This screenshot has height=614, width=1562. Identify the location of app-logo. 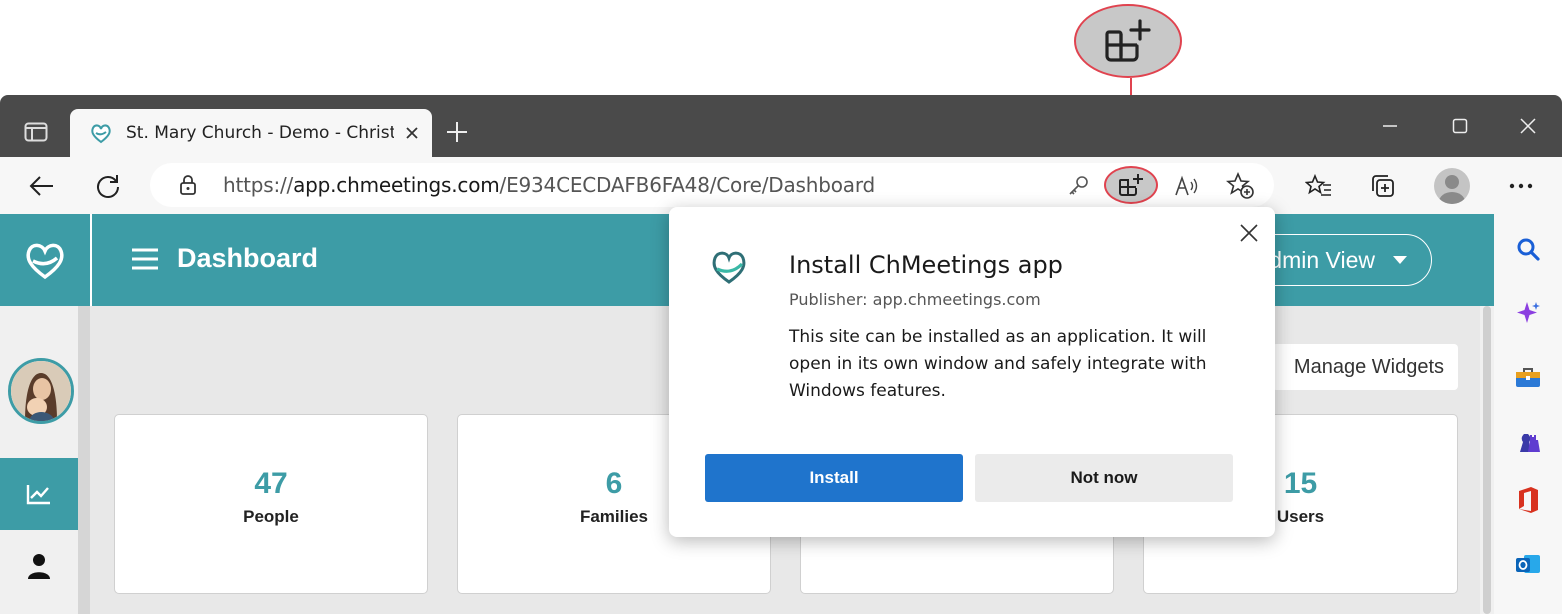
(45, 260).